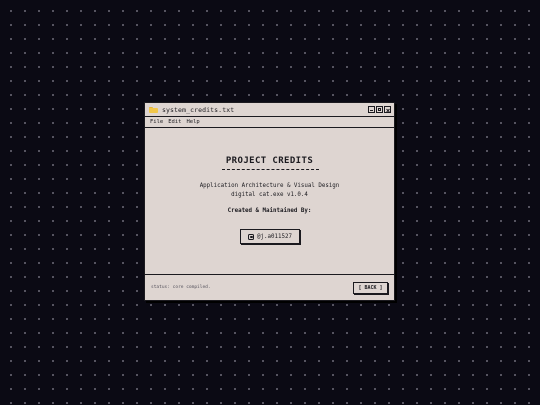 This screenshot has height=405, width=540. What do you see at coordinates (269, 287) in the screenshot?
I see `status-footer: status: core compiled. [ BACK ]` at bounding box center [269, 287].